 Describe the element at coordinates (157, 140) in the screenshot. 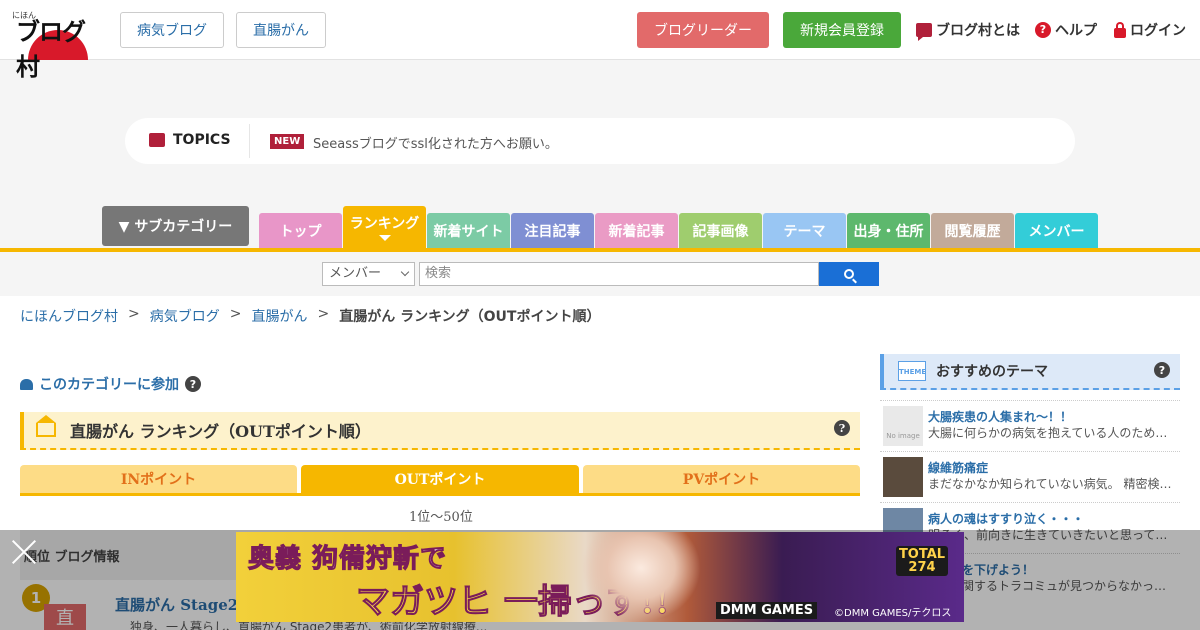

I see `topics-icon` at that location.